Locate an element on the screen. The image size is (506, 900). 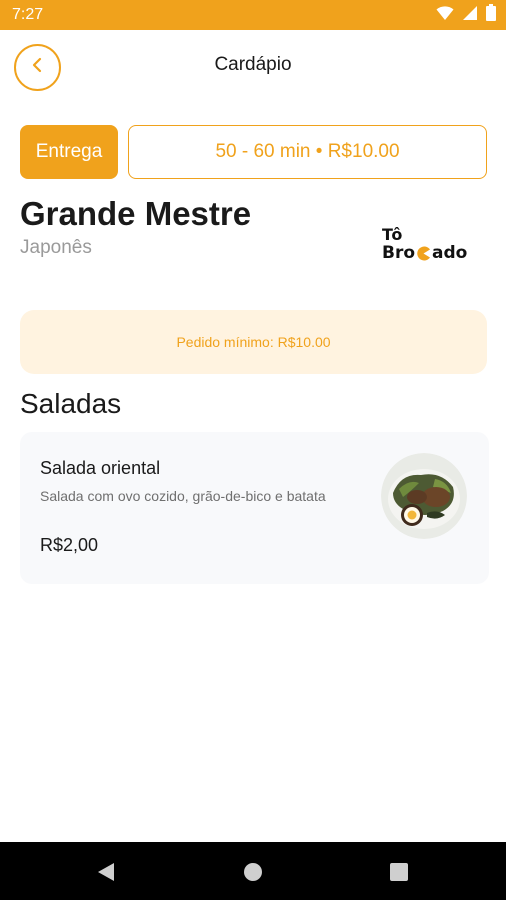
status-icons is located at coordinates (466, 15).